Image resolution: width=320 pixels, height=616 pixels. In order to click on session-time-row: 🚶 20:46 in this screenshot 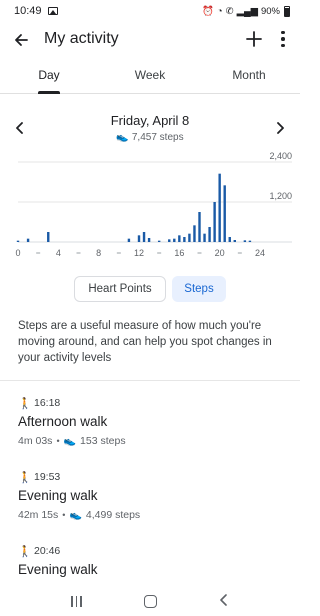, I will do `click(153, 551)`.